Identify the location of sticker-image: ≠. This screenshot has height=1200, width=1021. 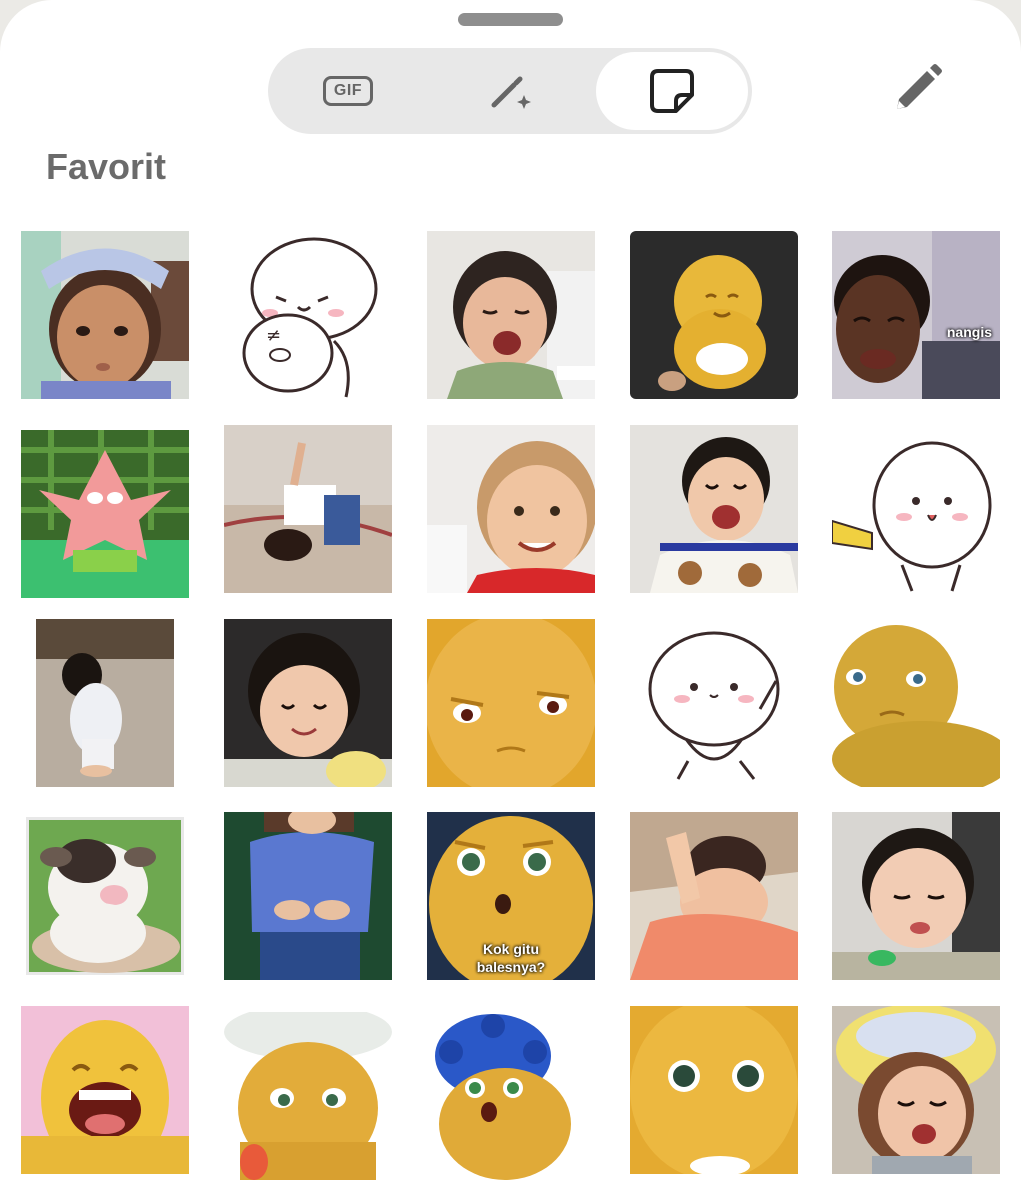
(308, 315).